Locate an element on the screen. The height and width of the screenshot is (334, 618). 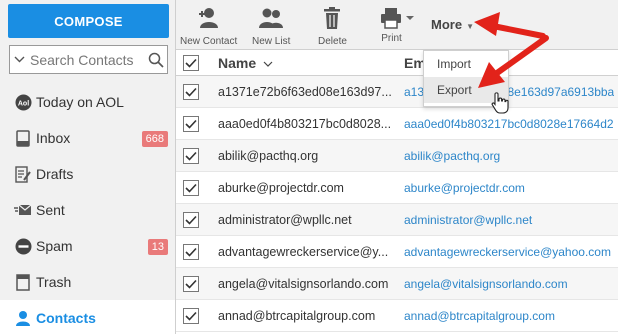
annotation-arrow-to-more is located at coordinates (510, 25).